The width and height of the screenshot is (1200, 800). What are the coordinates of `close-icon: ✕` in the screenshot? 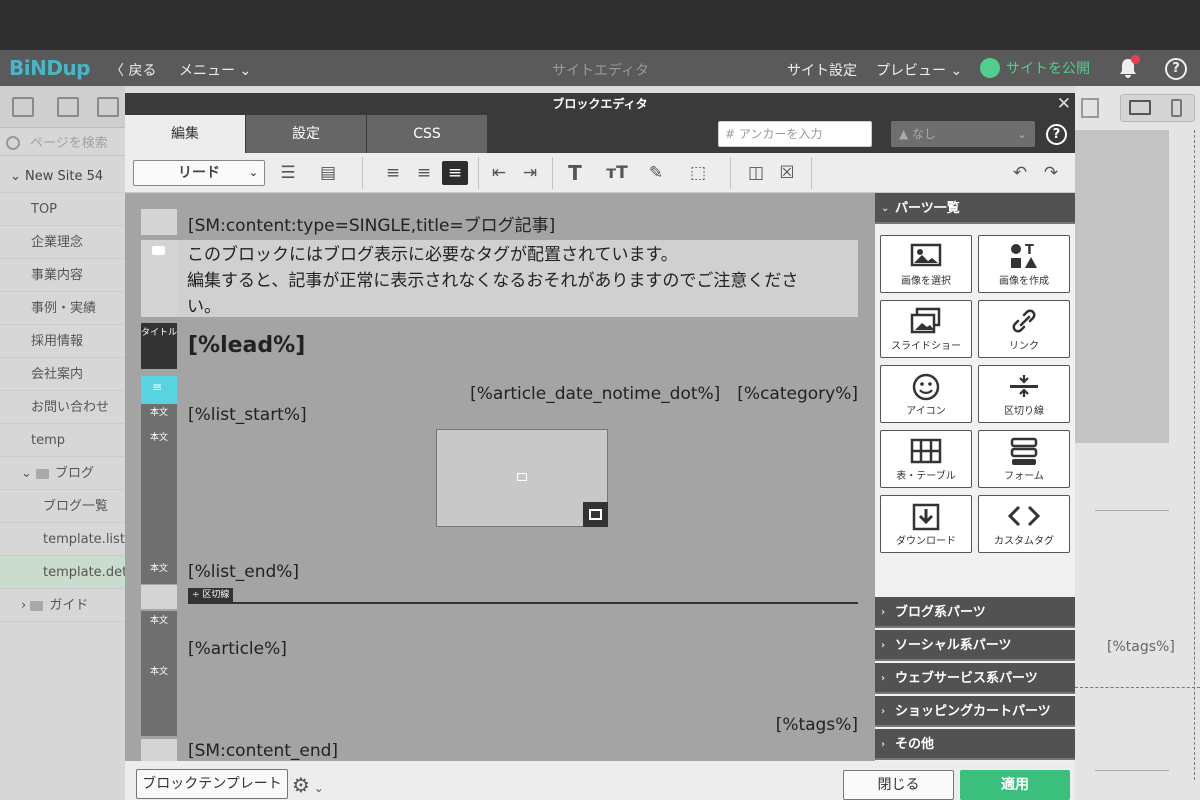 It's located at (1064, 104).